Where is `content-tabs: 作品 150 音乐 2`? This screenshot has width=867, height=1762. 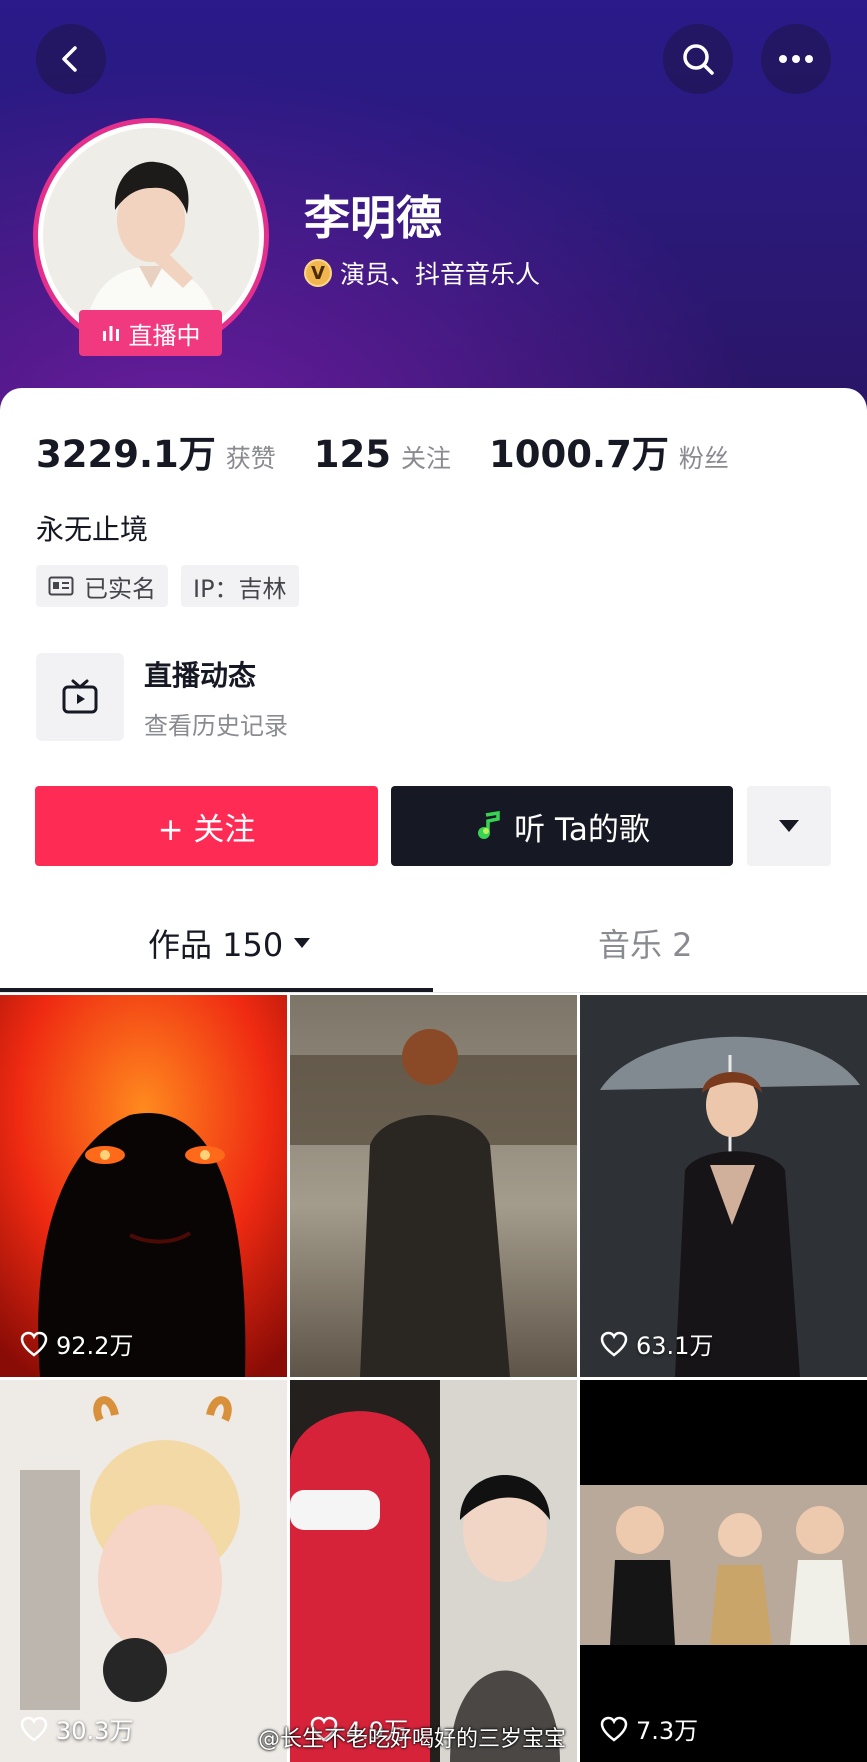 content-tabs: 作品 150 音乐 2 is located at coordinates (433, 956).